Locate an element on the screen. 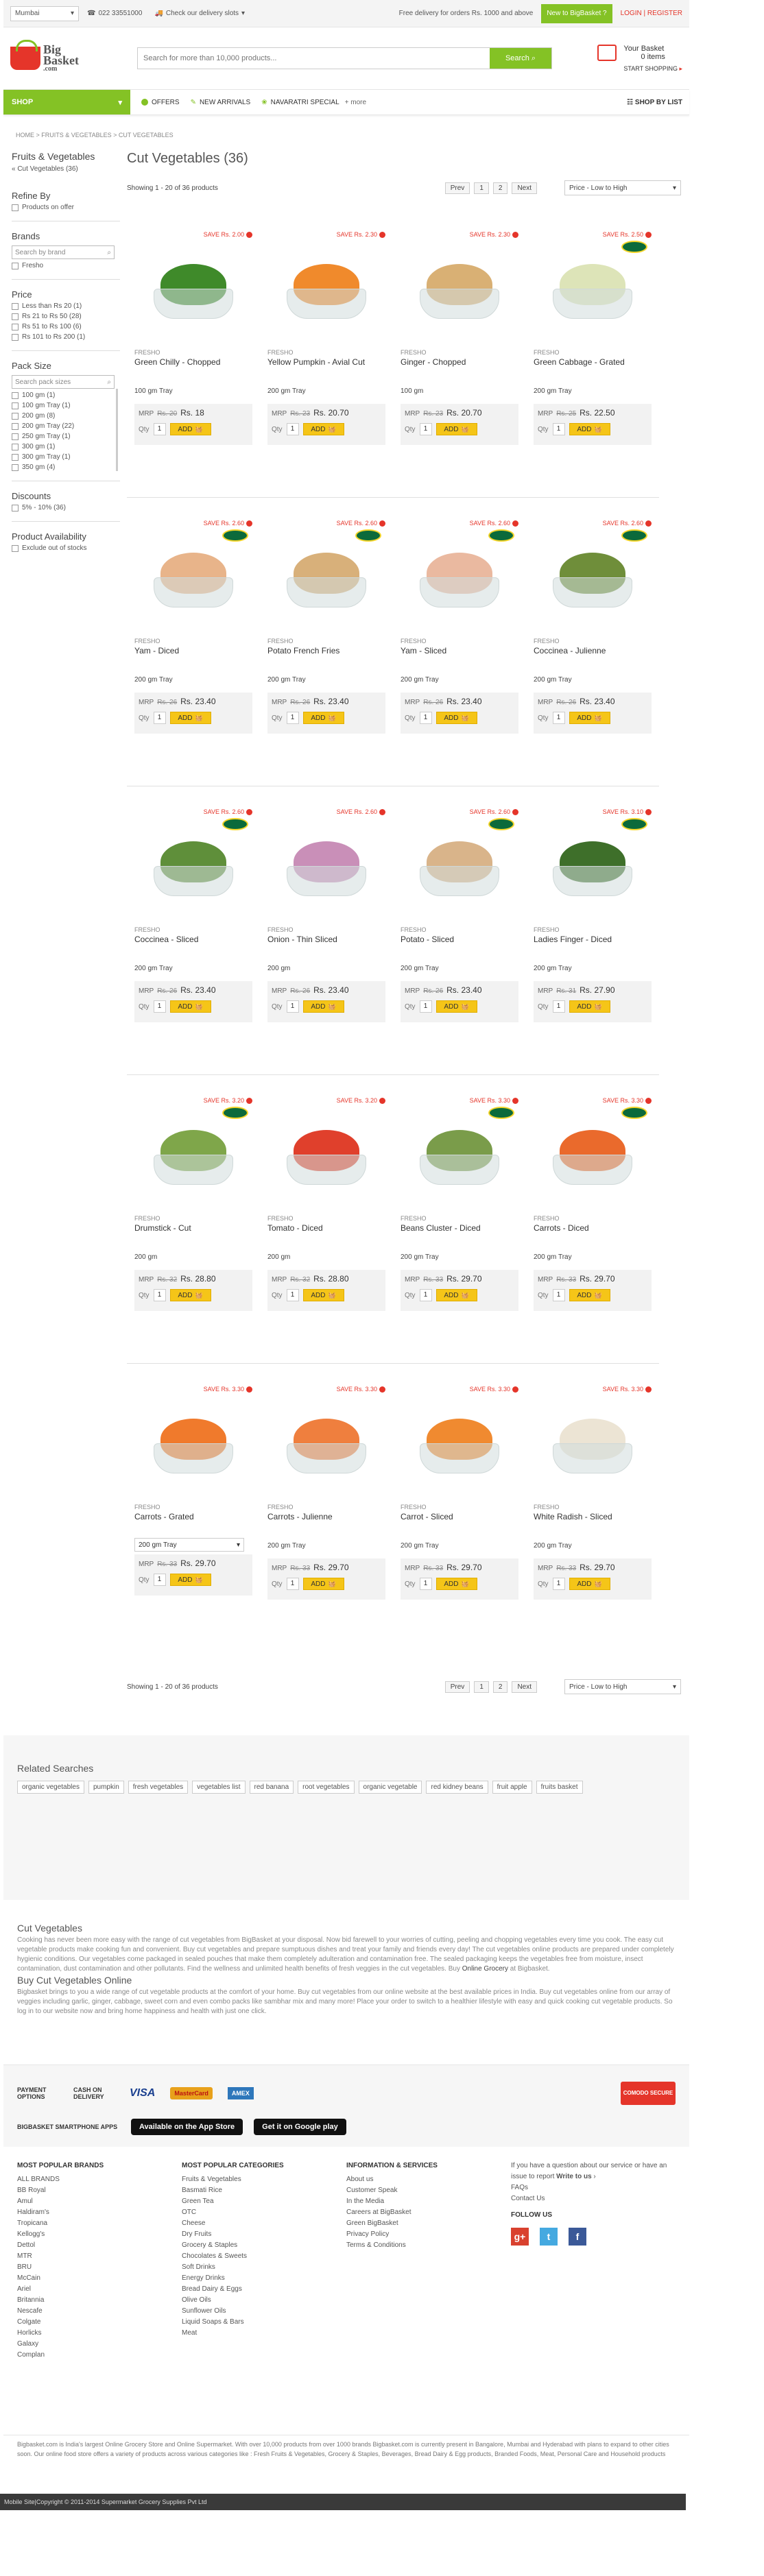 This screenshot has width=764, height=2576. products-on-offer-checkbox: Products on offer is located at coordinates (66, 208).